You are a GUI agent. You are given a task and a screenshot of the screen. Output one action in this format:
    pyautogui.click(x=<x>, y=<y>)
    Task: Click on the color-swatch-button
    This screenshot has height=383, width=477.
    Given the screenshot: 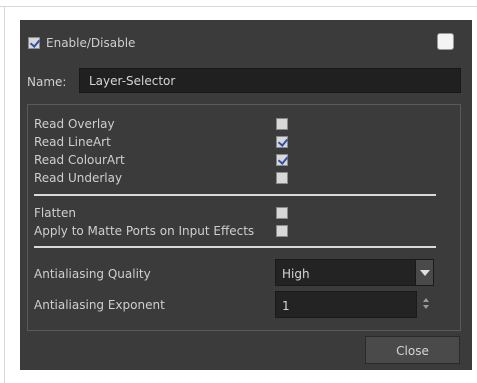 What is the action you would take?
    pyautogui.click(x=445, y=41)
    